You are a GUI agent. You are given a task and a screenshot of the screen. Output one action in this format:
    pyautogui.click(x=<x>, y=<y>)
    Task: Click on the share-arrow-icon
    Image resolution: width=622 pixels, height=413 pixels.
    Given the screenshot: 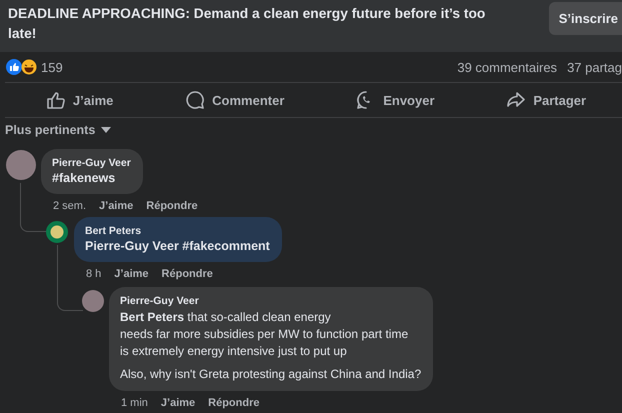 What is the action you would take?
    pyautogui.click(x=516, y=100)
    